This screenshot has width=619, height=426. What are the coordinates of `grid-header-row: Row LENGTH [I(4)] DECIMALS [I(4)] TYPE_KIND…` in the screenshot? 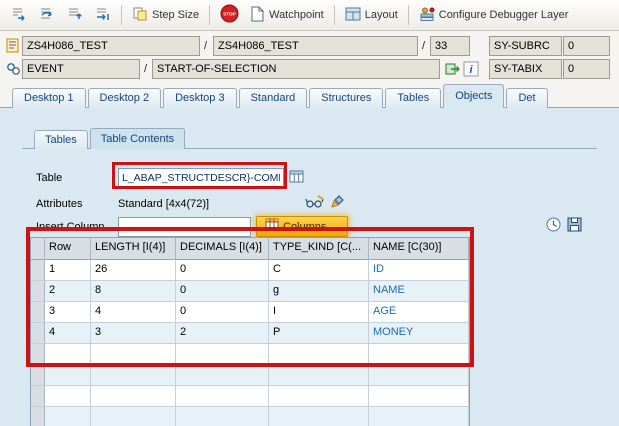 It's located at (250, 249).